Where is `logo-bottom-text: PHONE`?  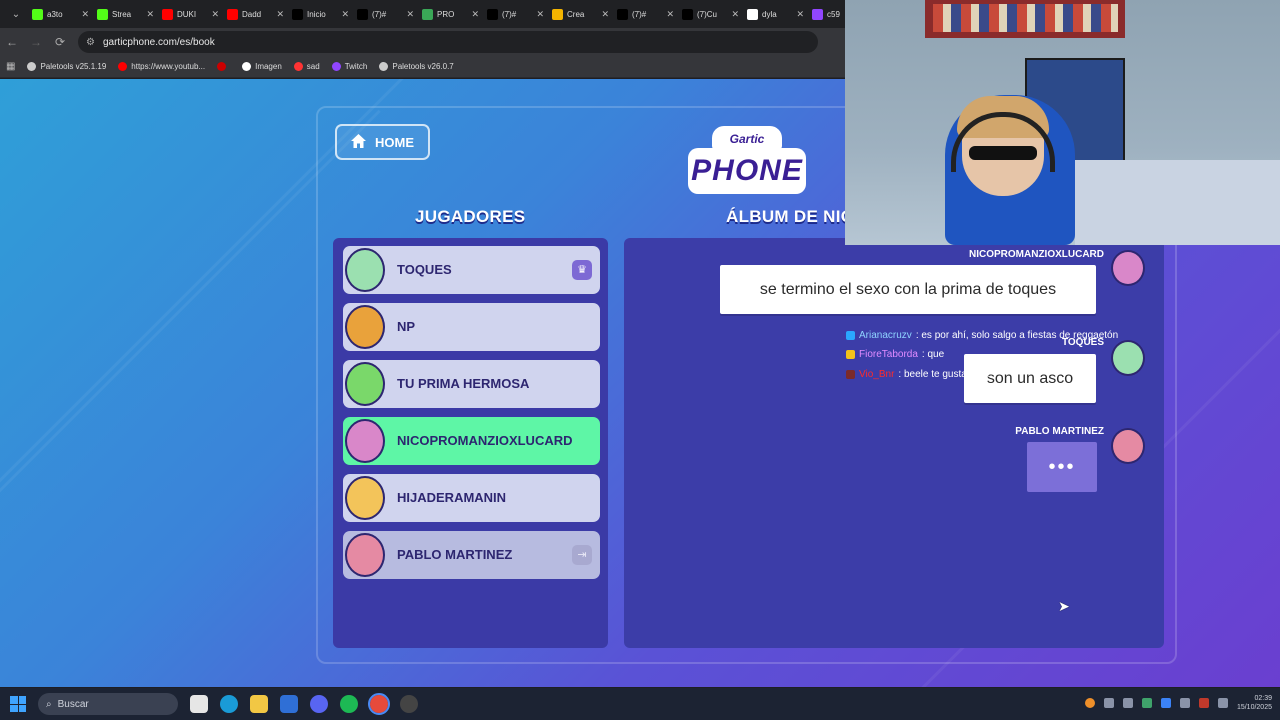 logo-bottom-text: PHONE is located at coordinates (747, 171).